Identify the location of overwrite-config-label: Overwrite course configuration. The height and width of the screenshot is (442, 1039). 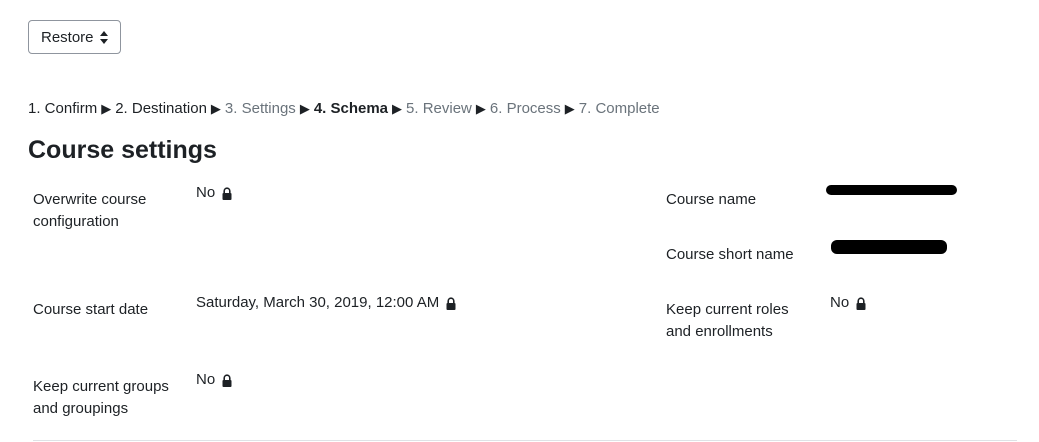
(90, 210).